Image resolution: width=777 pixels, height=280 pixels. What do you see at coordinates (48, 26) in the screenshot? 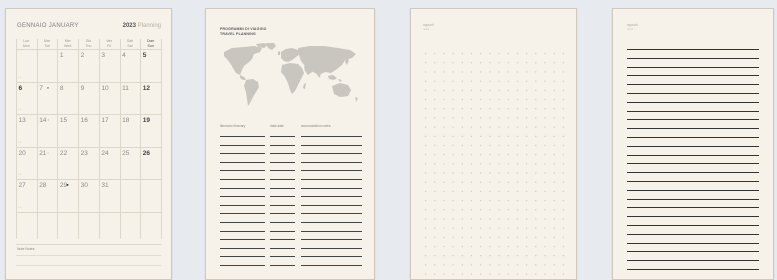
I see `month-label: GENNAIO JANUARY` at bounding box center [48, 26].